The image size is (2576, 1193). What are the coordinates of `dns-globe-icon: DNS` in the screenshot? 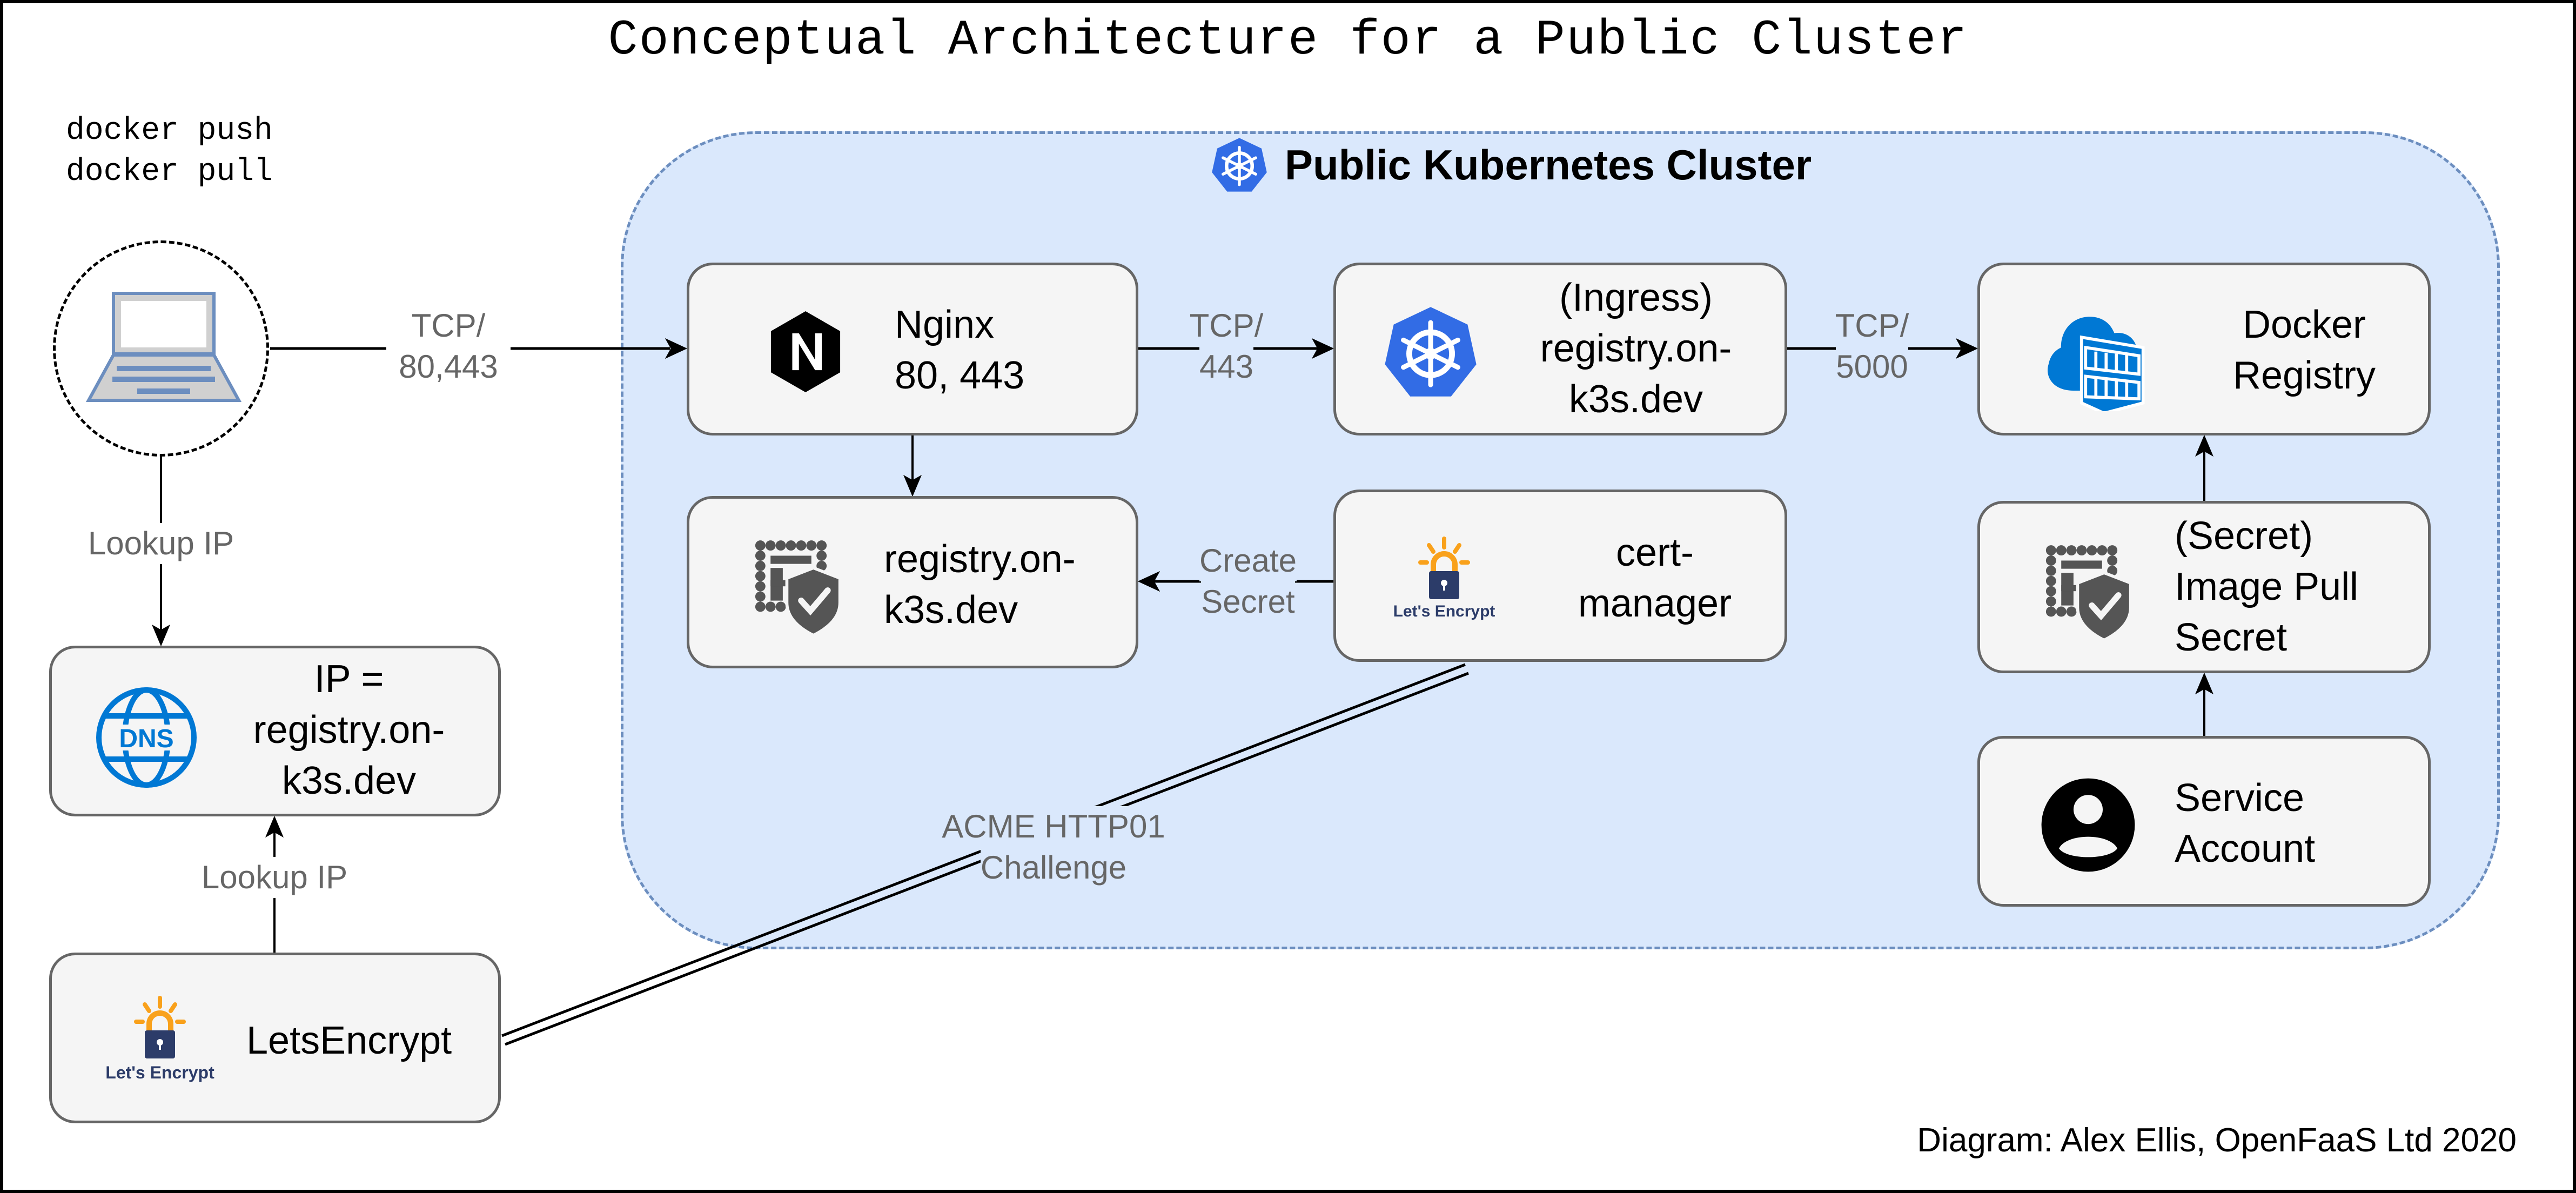 It's located at (147, 738).